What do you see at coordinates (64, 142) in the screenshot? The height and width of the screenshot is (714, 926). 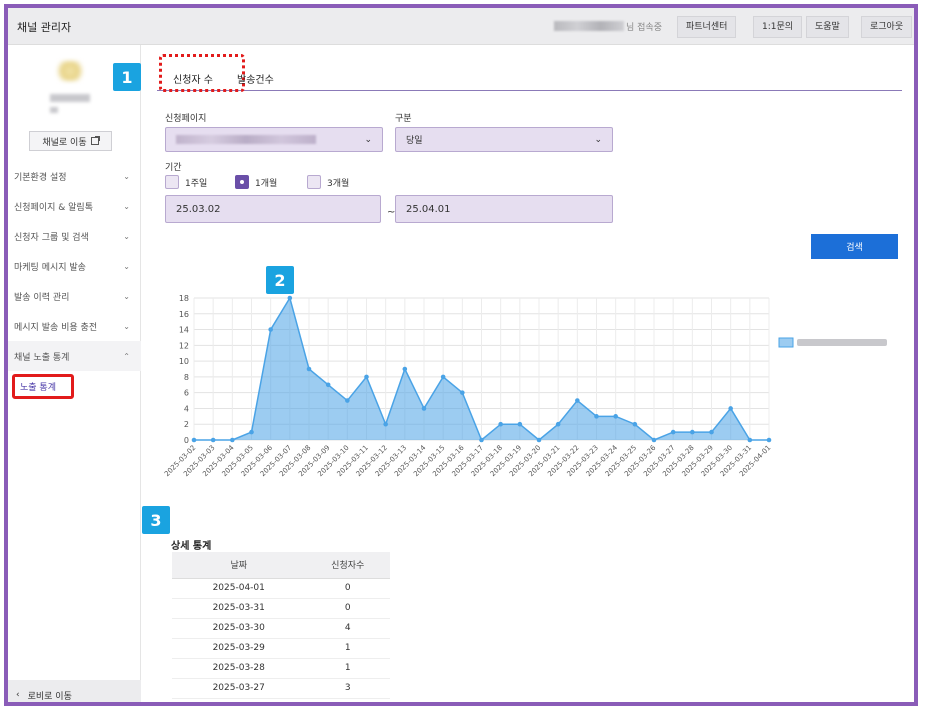 I see `go-to-channel-label: 채널로 이동` at bounding box center [64, 142].